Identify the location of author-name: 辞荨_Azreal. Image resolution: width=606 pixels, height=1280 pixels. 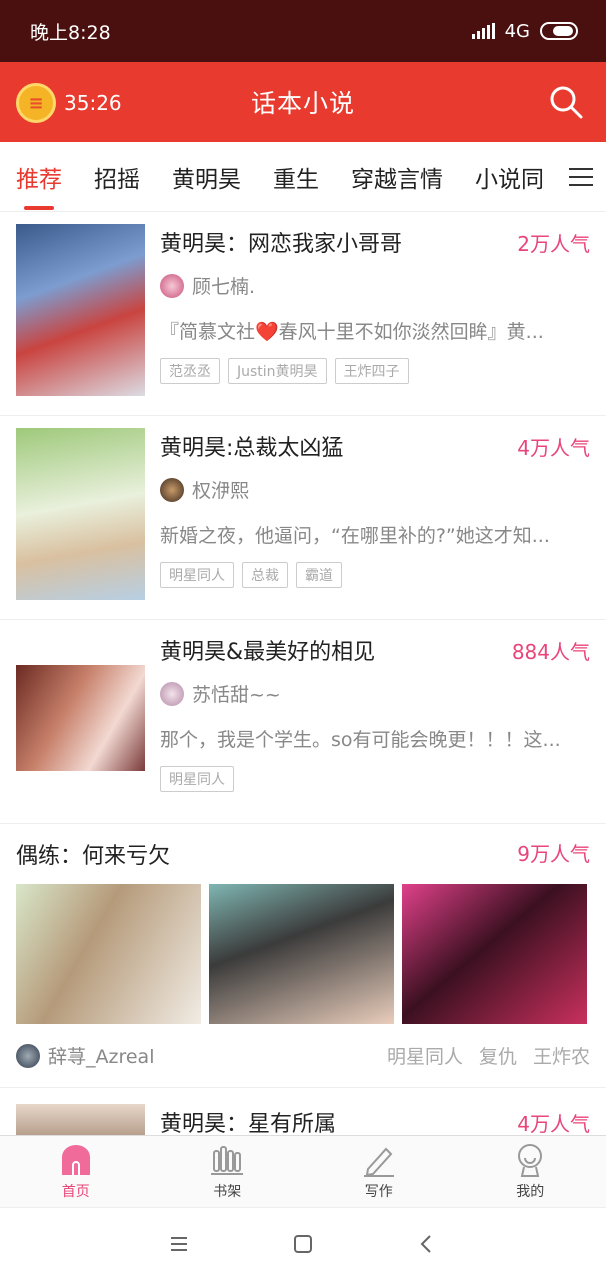
(101, 1055).